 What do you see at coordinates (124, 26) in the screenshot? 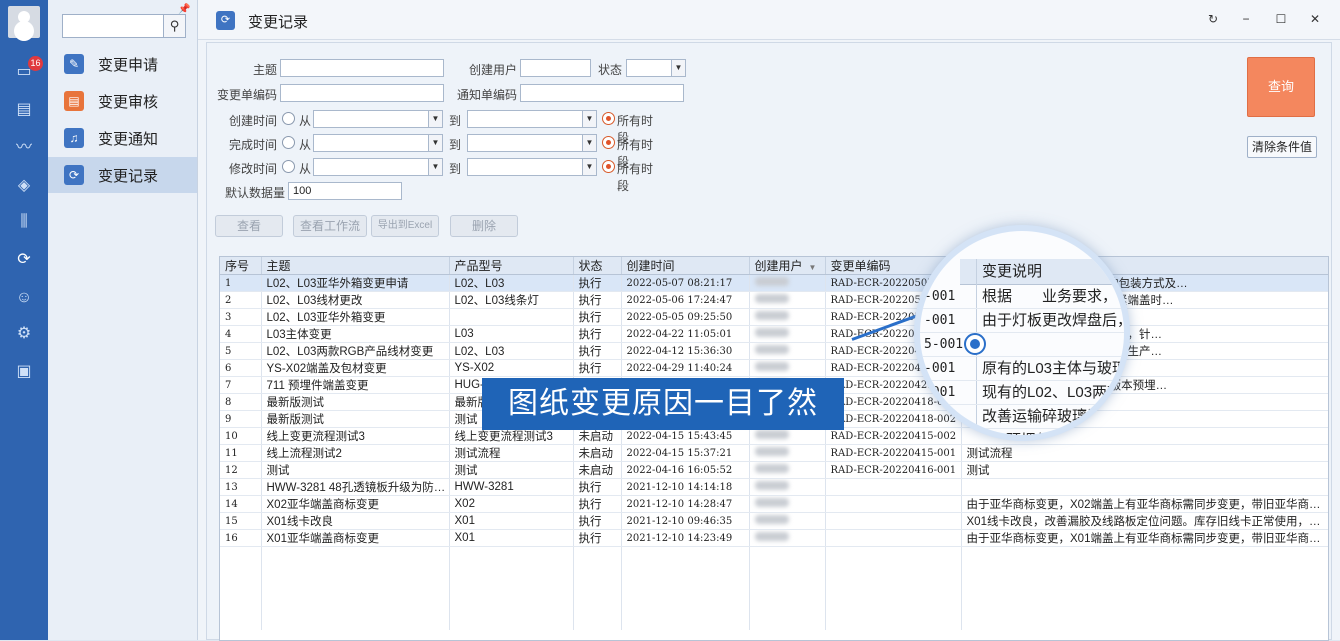
I see `search-input: ⚲` at bounding box center [124, 26].